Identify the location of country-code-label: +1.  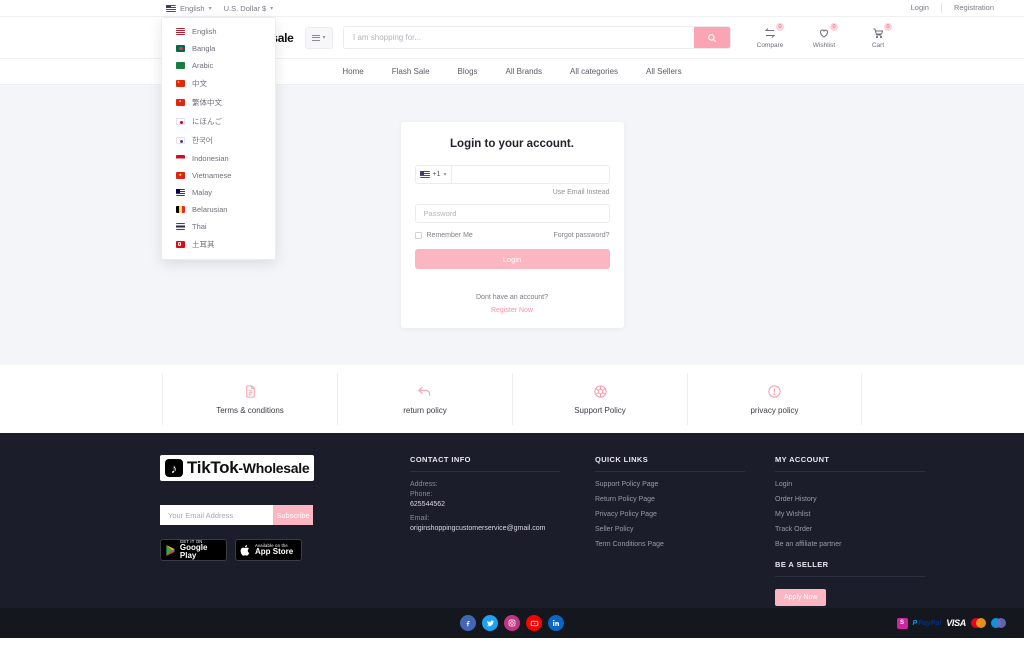
(436, 174).